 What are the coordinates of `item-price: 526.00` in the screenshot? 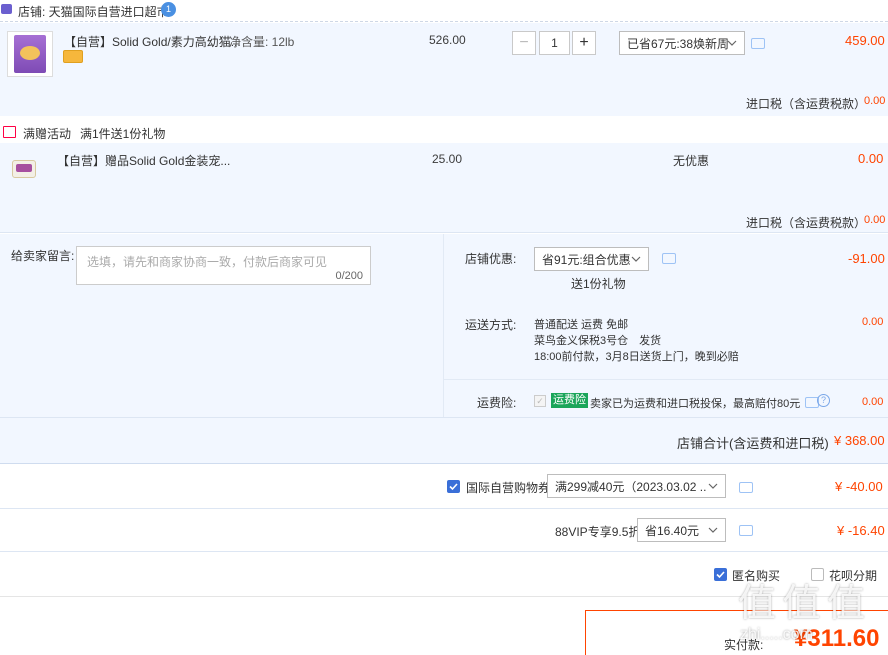 It's located at (447, 40).